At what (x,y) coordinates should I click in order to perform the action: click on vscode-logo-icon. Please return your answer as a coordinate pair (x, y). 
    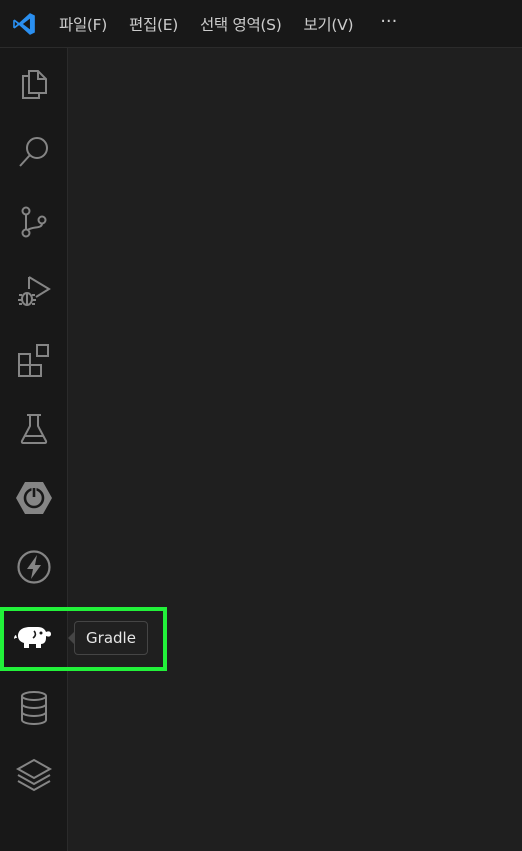
    Looking at the image, I should click on (24, 24).